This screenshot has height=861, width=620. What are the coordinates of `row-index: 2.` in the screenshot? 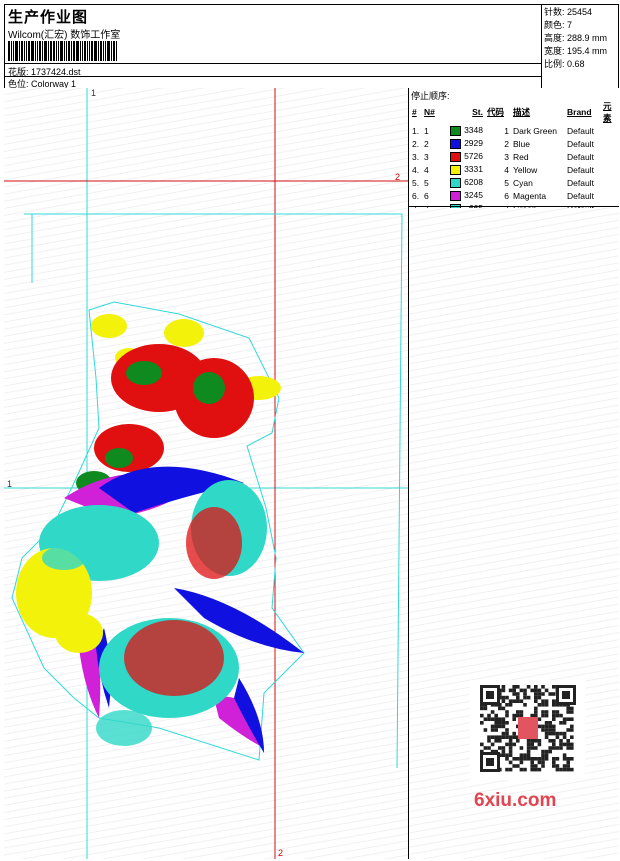 It's located at (416, 143).